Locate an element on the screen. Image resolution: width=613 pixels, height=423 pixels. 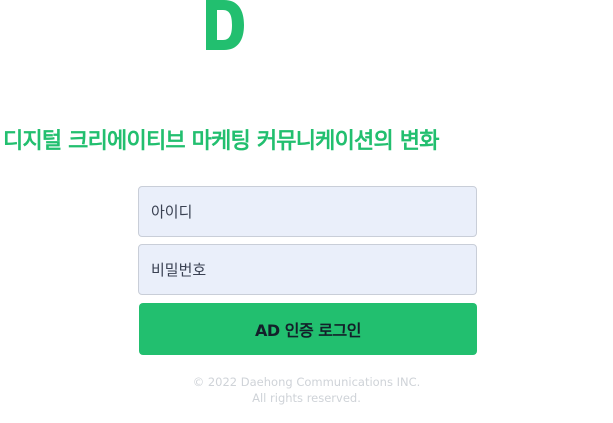
ad-login-button: AD 인증 로그인 is located at coordinates (308, 329).